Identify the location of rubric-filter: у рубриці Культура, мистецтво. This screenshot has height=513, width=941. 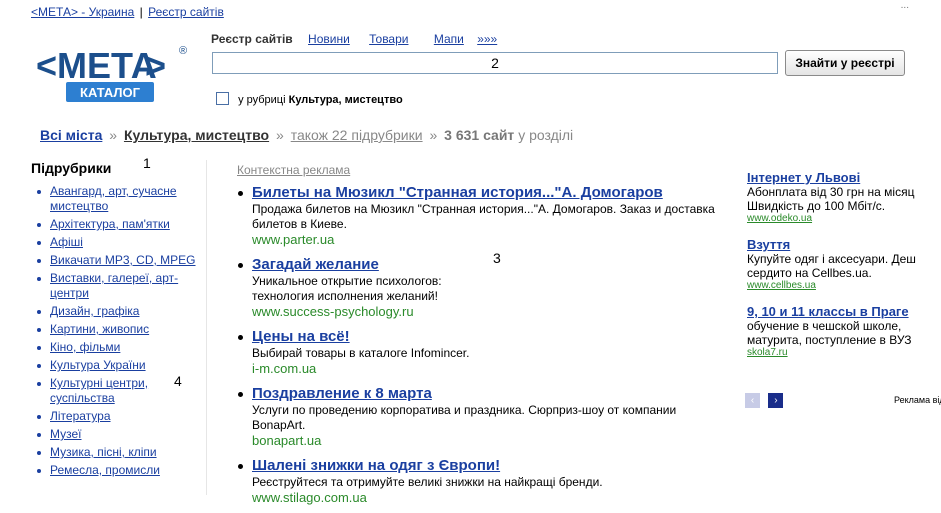
(309, 99).